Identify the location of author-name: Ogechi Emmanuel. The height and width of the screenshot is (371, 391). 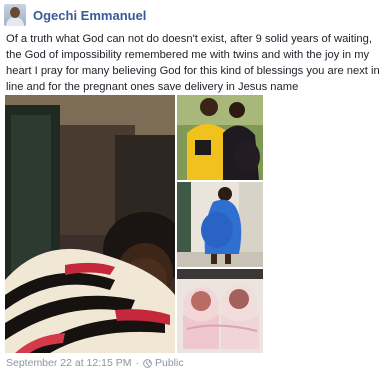
(89, 15).